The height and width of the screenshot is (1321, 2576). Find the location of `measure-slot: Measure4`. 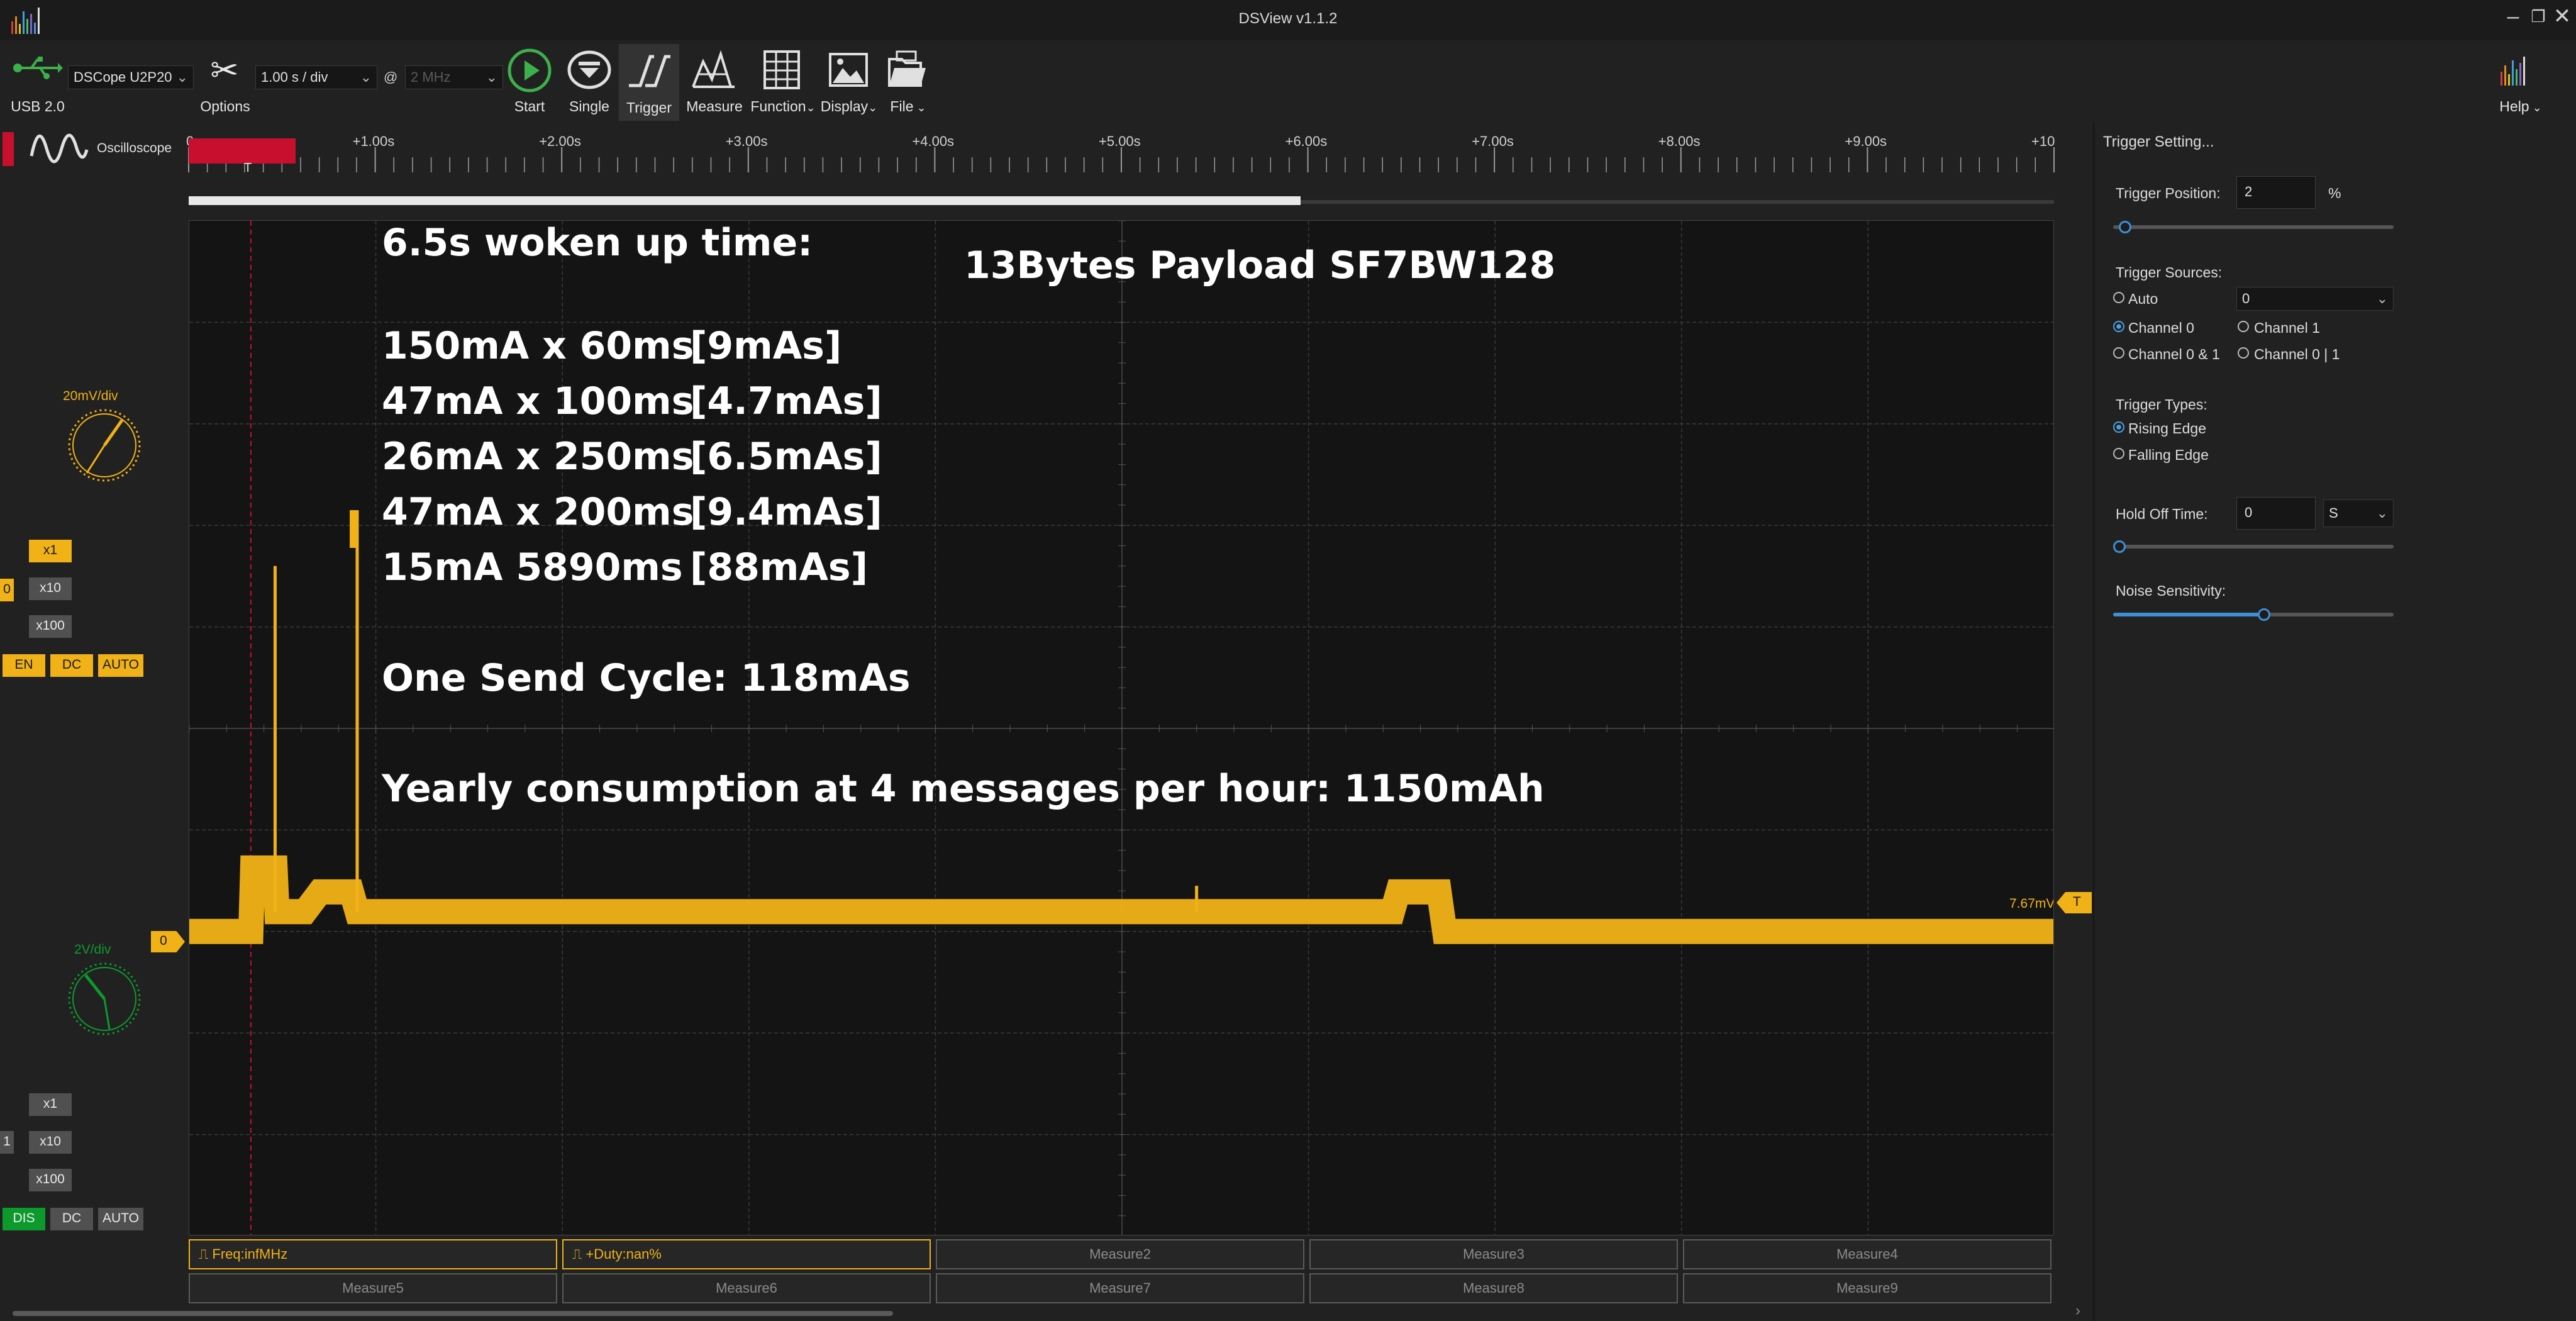

measure-slot: Measure4 is located at coordinates (1867, 1254).